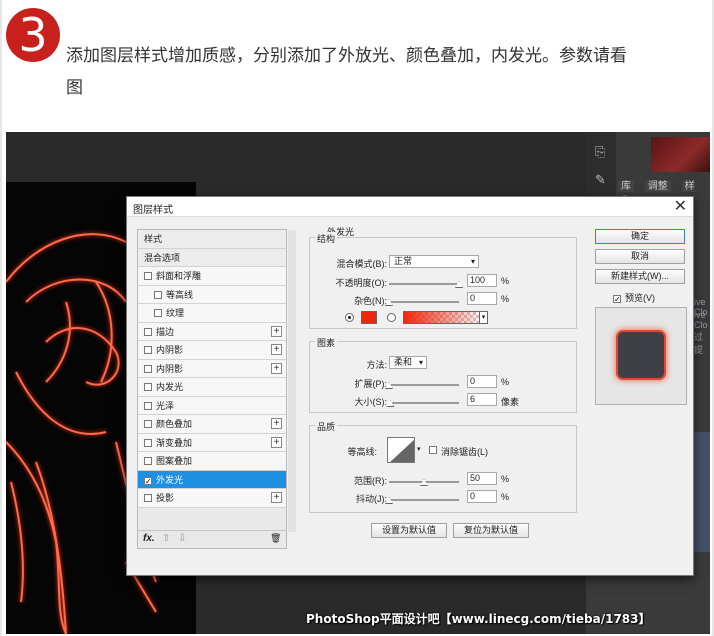 The width and height of the screenshot is (714, 636). I want to click on noise-input: 0, so click(482, 298).